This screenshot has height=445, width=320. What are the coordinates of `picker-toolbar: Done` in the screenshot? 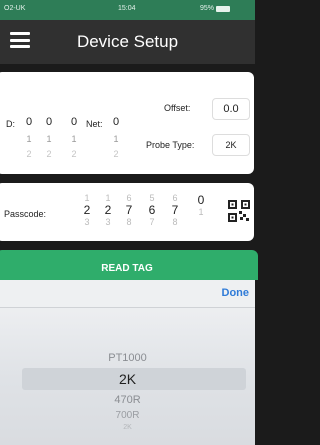 It's located at (127, 294).